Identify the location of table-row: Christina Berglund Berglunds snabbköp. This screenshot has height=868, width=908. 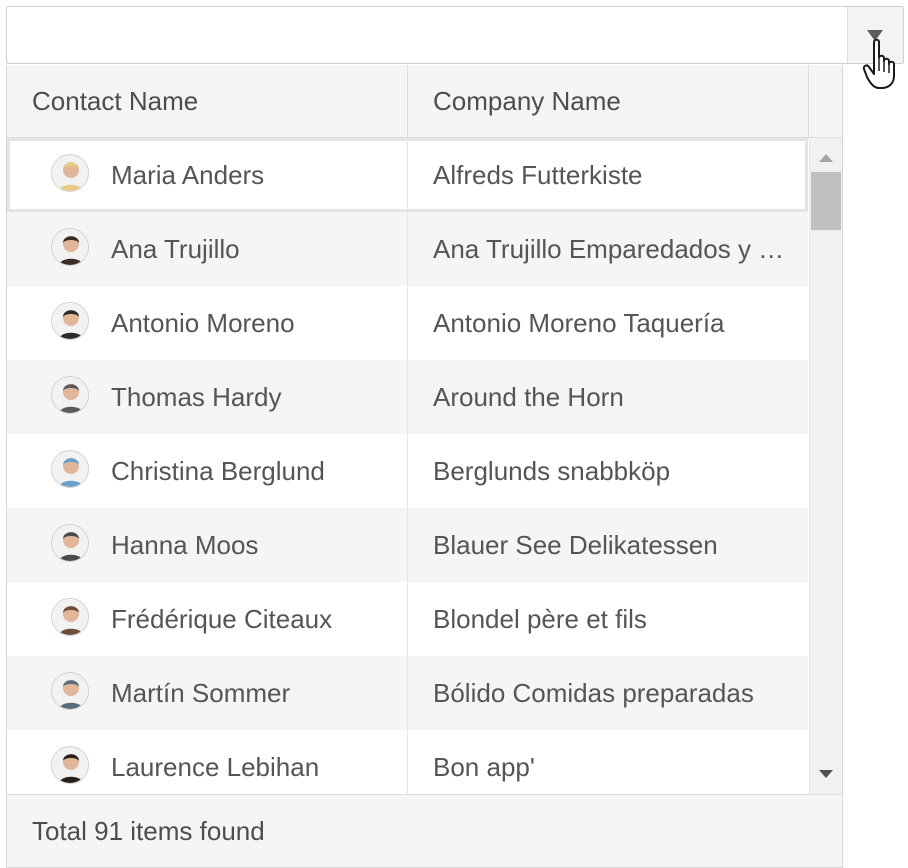
(407, 471).